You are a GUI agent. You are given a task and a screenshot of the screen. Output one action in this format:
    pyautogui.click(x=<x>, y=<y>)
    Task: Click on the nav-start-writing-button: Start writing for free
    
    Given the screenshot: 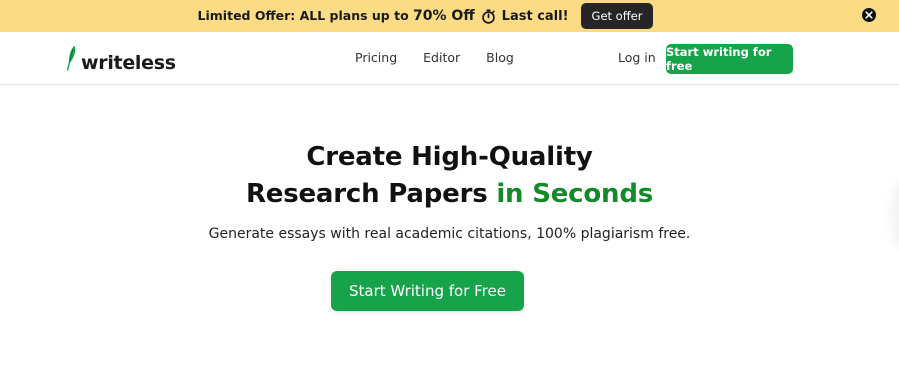 What is the action you would take?
    pyautogui.click(x=729, y=59)
    